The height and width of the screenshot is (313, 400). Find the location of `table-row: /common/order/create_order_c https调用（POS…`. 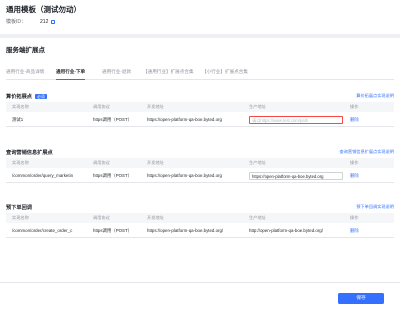

table-row: /common/order/create_order_c https调用（POS… is located at coordinates (200, 230).